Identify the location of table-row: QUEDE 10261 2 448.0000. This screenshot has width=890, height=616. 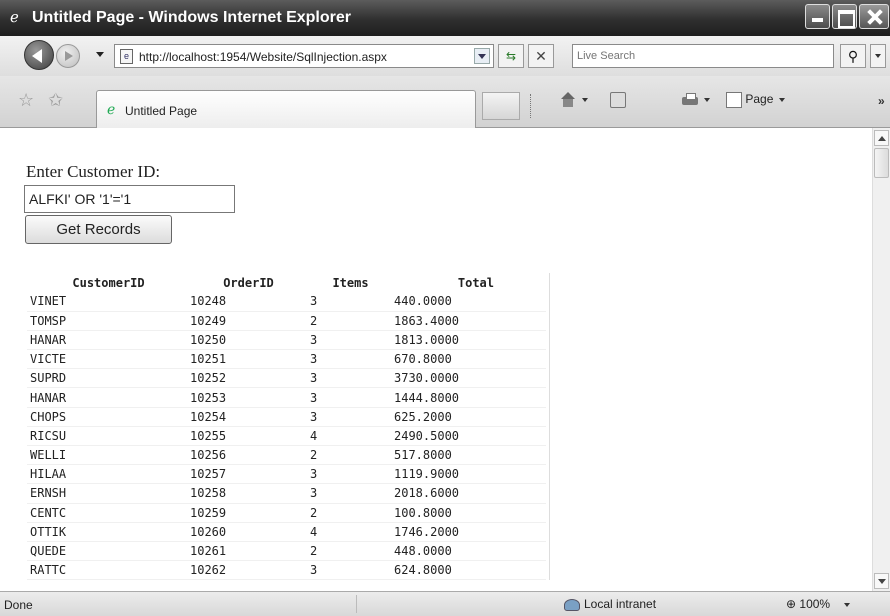
(286, 551).